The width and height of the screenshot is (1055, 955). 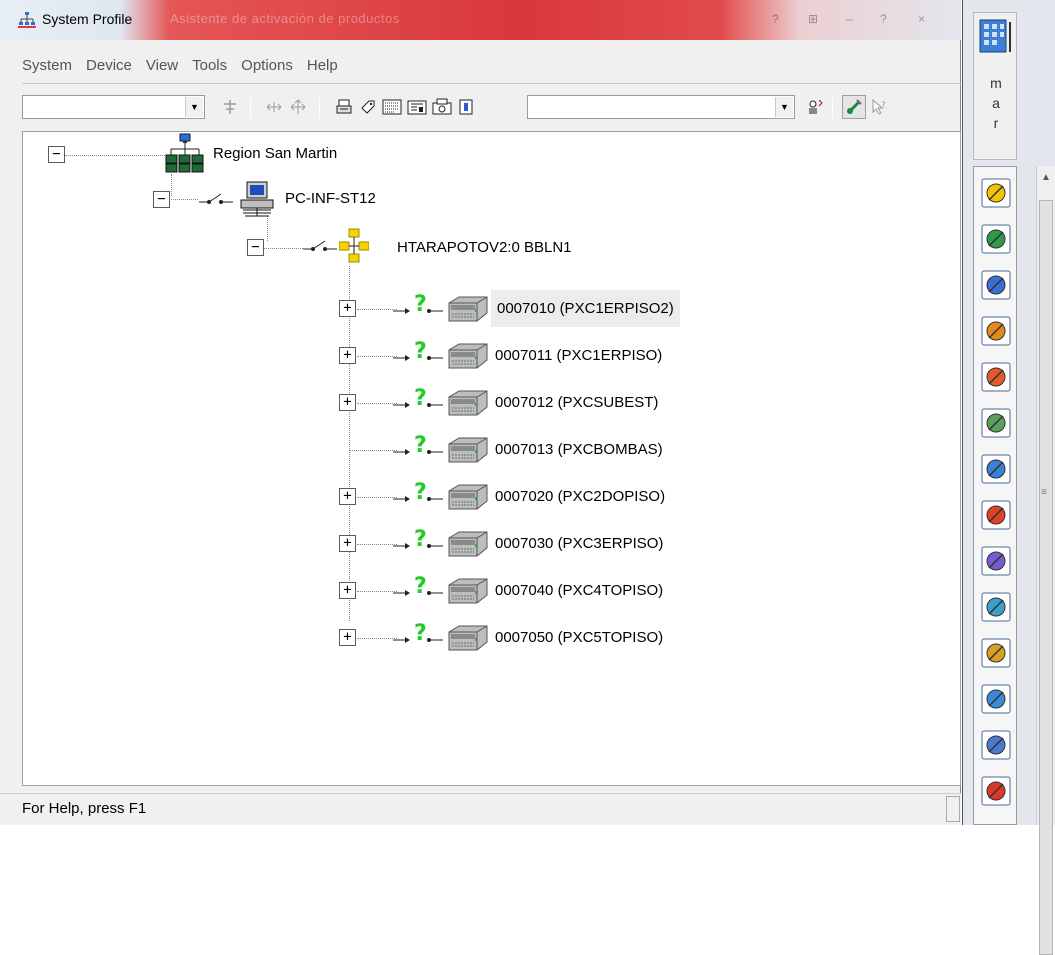 I want to click on device-row: +? 0007020 (PXC2DOPISO), so click(x=473, y=496).